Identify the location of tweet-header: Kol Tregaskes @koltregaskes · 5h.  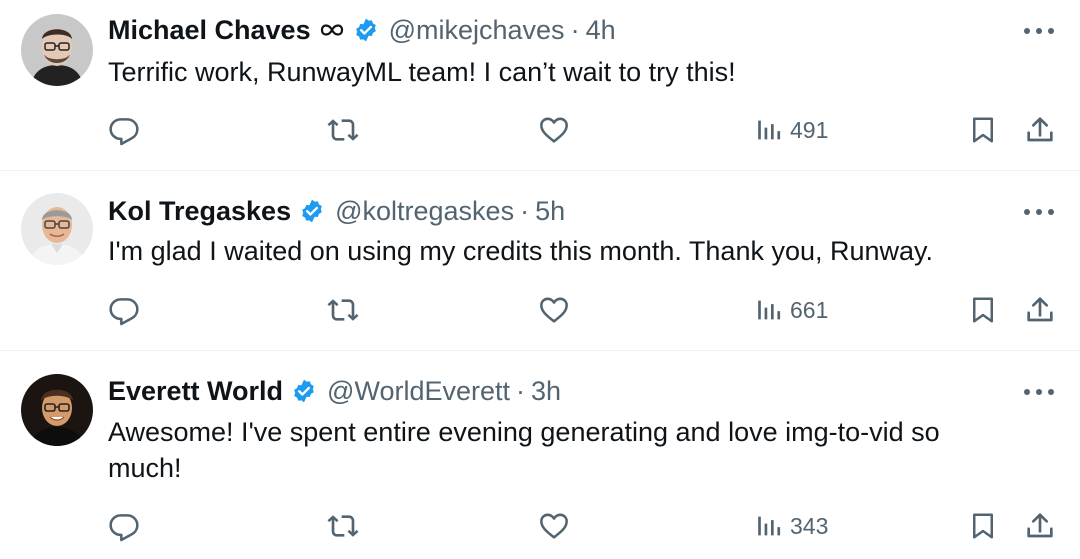
(336, 211).